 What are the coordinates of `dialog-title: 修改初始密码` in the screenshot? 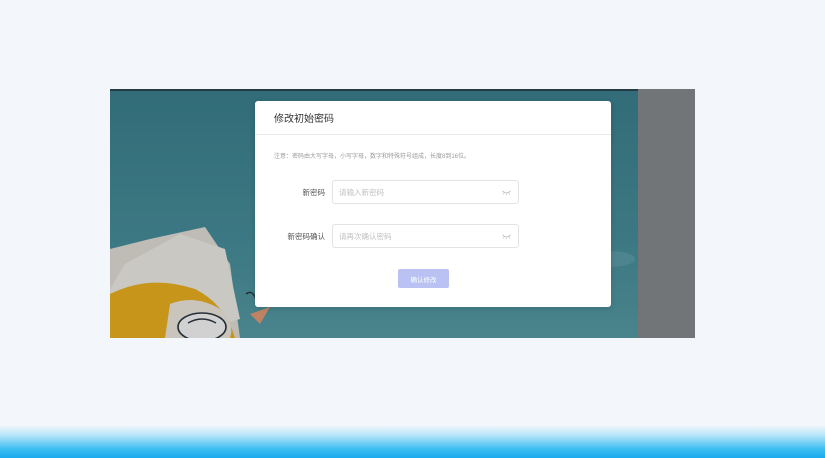 It's located at (304, 119).